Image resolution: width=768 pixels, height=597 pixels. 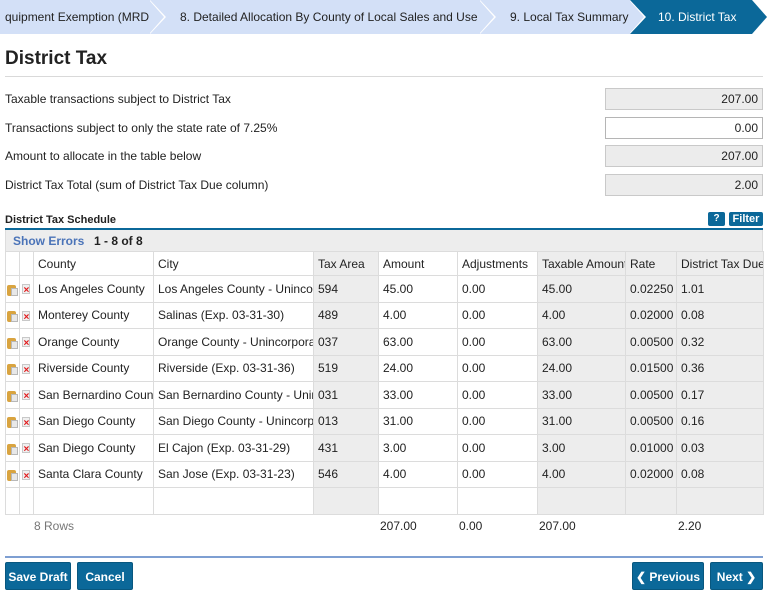 What do you see at coordinates (233, 474) in the screenshot?
I see `city-cell: San Jose (Exp. 03-31-23)` at bounding box center [233, 474].